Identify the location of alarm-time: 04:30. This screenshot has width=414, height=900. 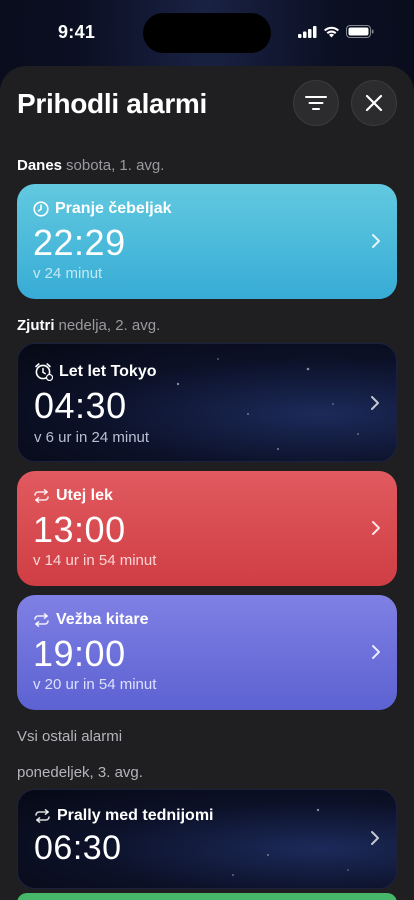
(80, 405).